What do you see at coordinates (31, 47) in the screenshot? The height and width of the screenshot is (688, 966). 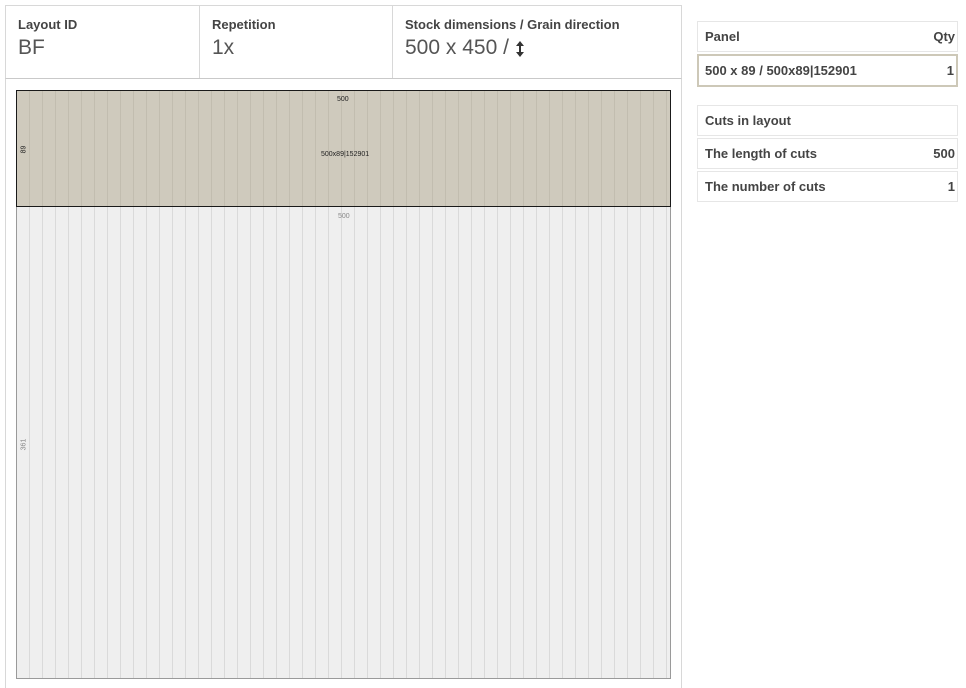 I see `layout-id-value: BF` at bounding box center [31, 47].